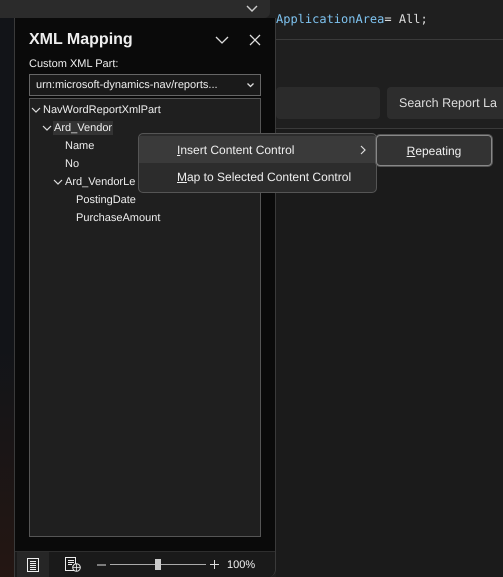 The height and width of the screenshot is (577, 503). I want to click on zoom-percentage: 100%, so click(241, 564).